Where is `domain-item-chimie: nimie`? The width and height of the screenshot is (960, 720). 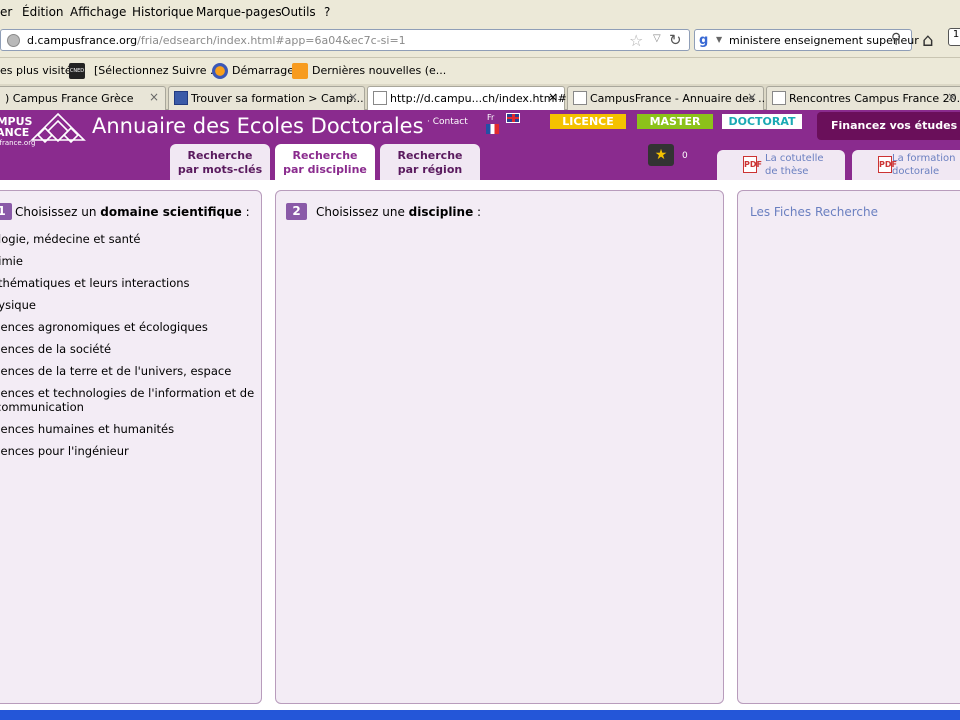 domain-item-chimie: nimie is located at coordinates (11, 261).